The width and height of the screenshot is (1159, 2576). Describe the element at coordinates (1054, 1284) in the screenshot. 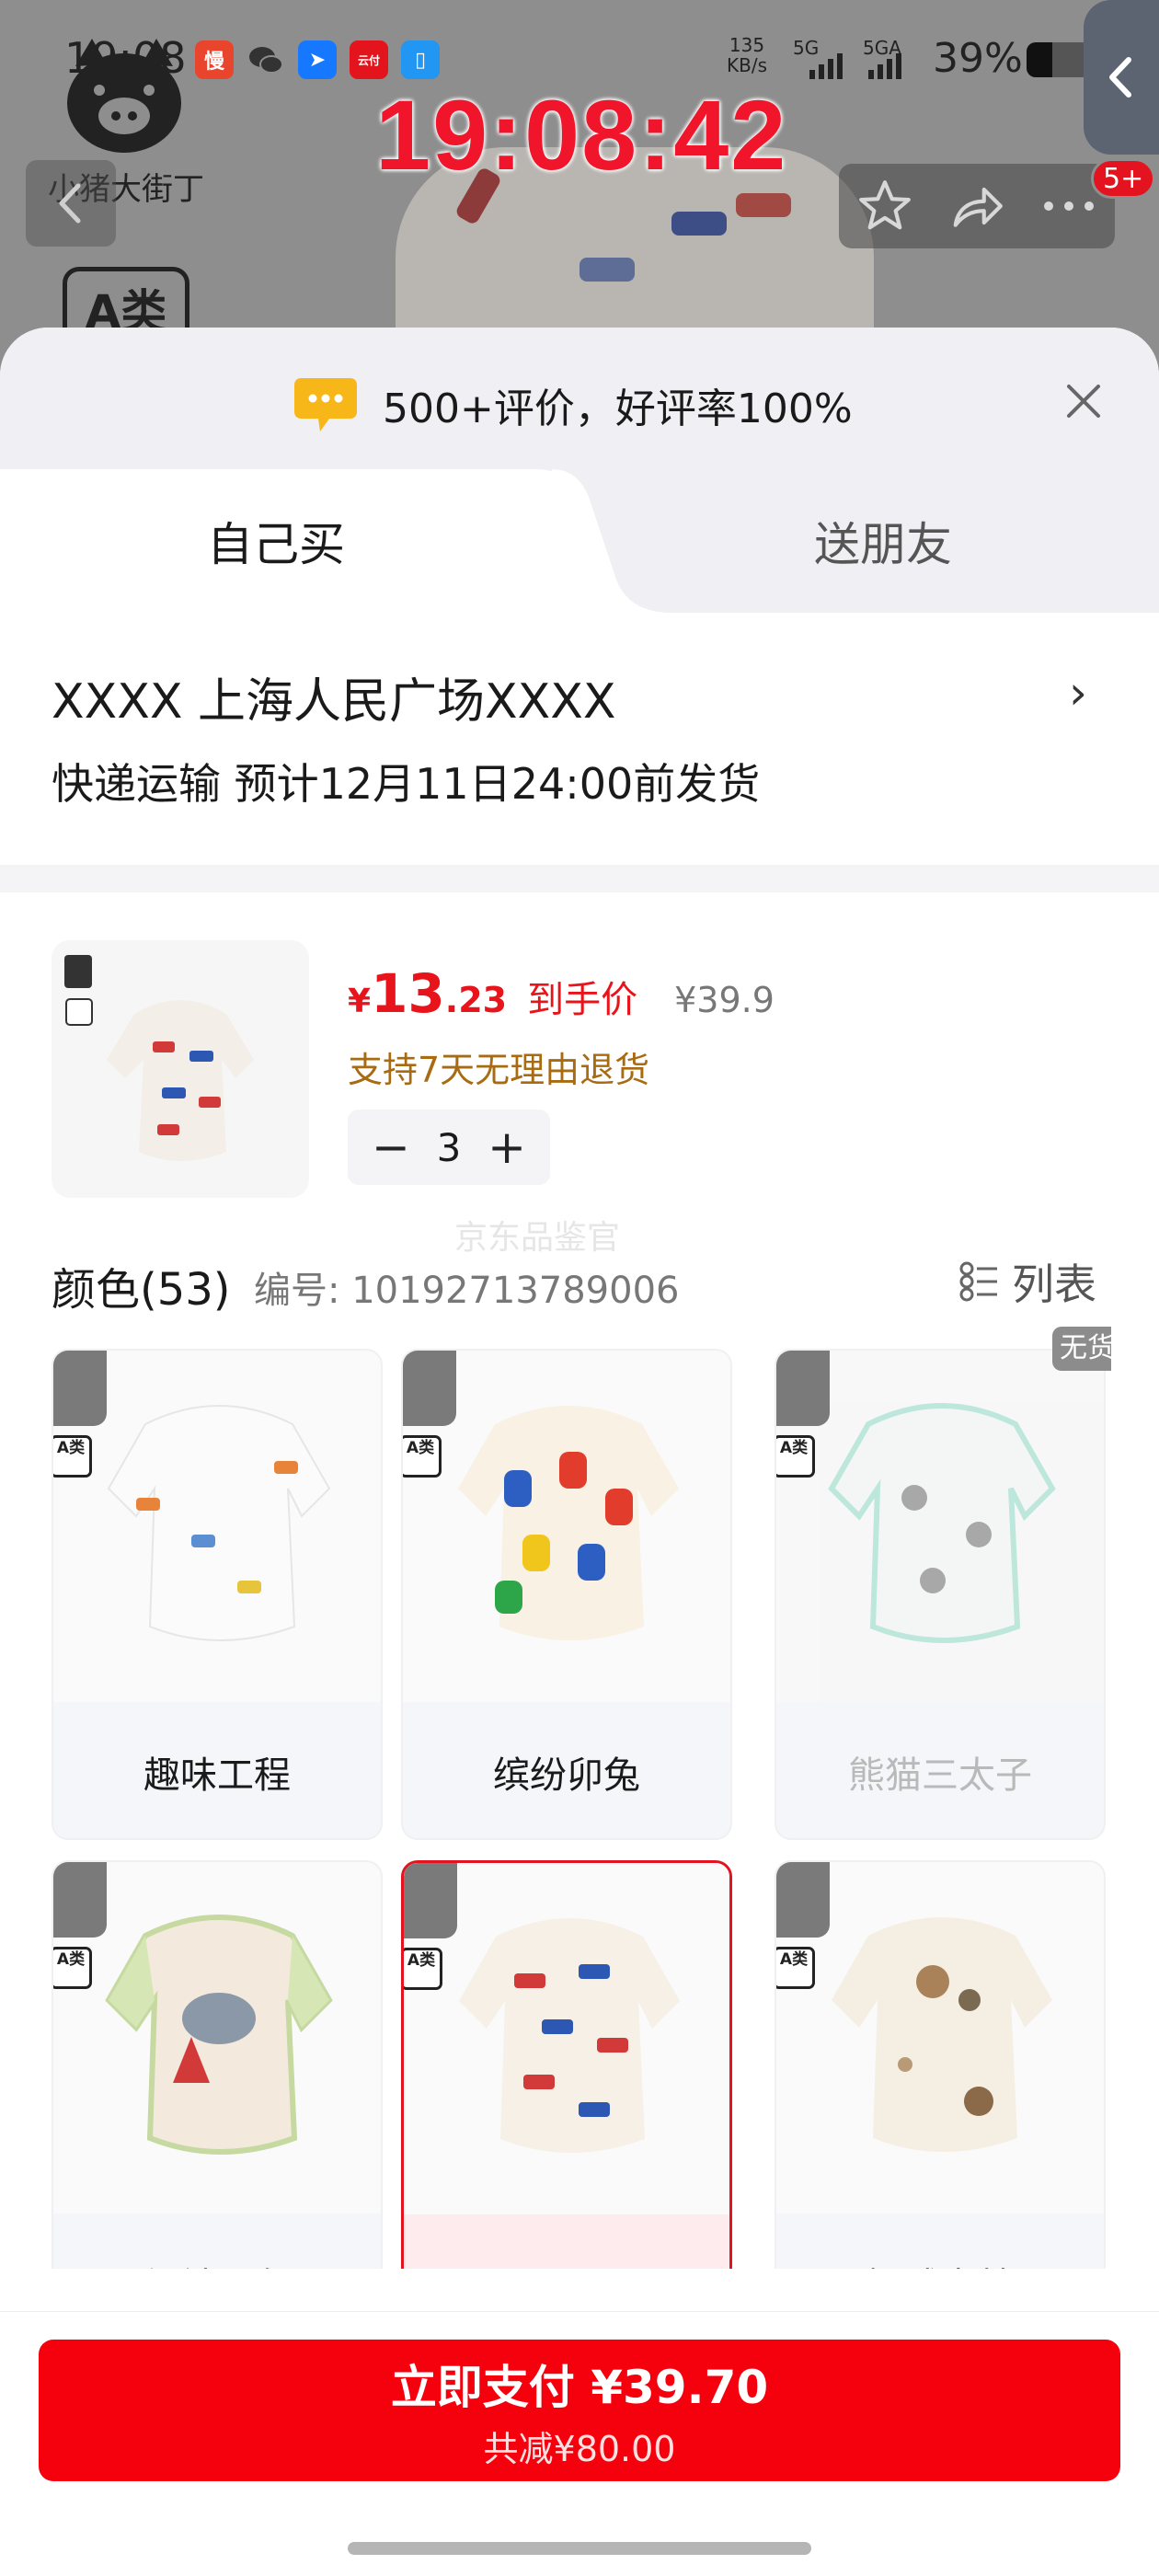

I see `list-view-label: 列表` at that location.